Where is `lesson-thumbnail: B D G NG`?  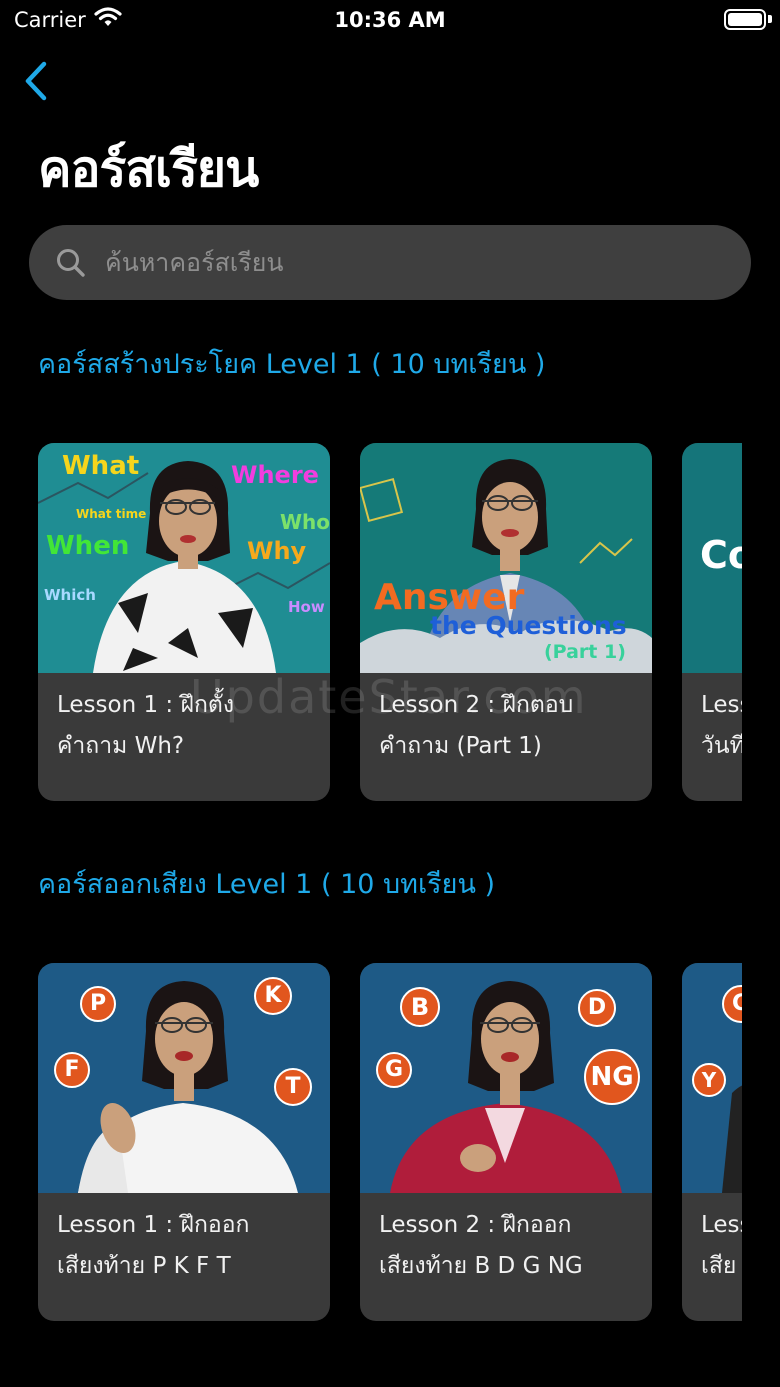
lesson-thumbnail: B D G NG is located at coordinates (506, 1078).